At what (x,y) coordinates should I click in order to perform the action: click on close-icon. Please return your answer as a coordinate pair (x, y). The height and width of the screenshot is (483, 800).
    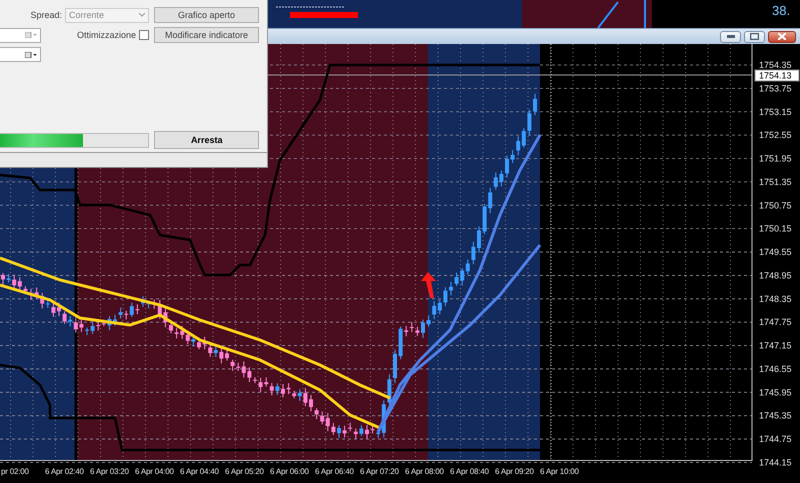
    Looking at the image, I should click on (782, 36).